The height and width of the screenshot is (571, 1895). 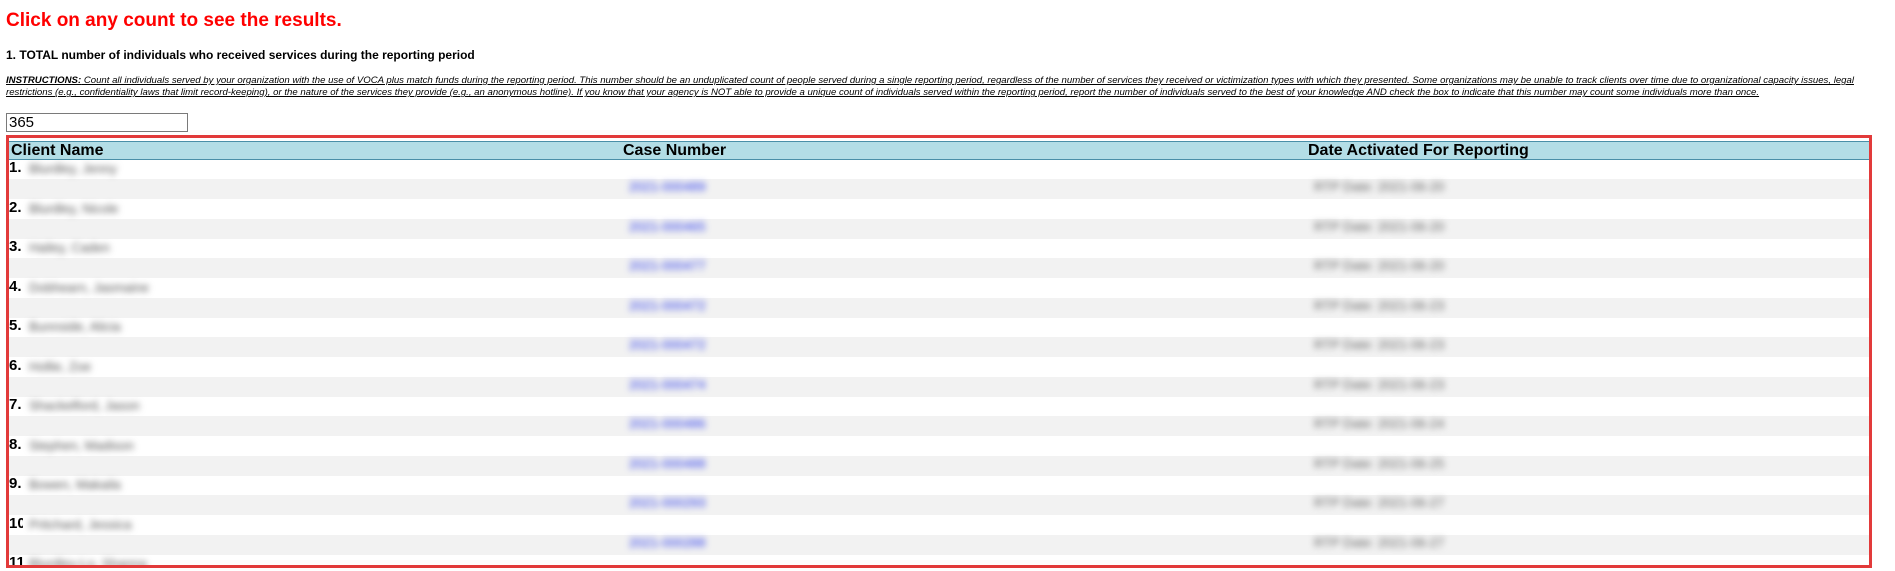 What do you see at coordinates (16, 561) in the screenshot?
I see `row-number: 11.` at bounding box center [16, 561].